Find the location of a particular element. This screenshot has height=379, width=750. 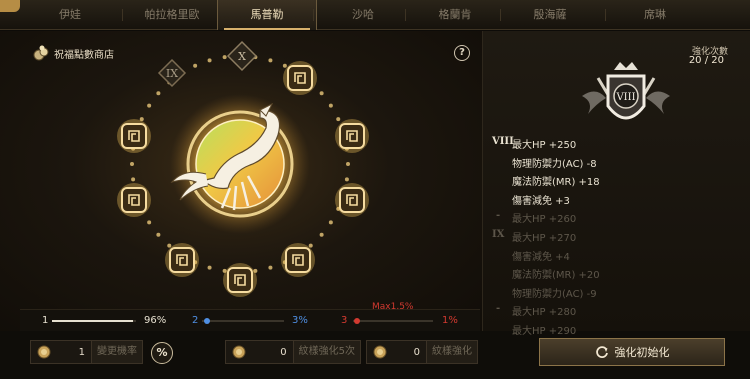

stat-line: 最大HP +280 is located at coordinates (544, 313).